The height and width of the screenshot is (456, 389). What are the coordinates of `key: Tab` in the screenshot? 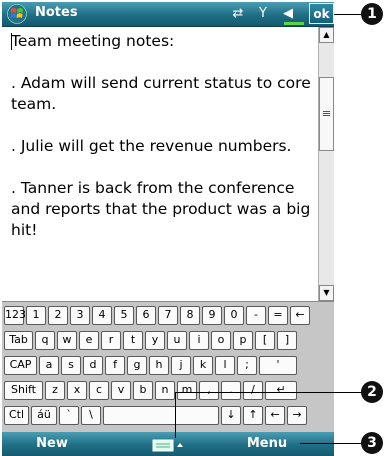 It's located at (18, 340).